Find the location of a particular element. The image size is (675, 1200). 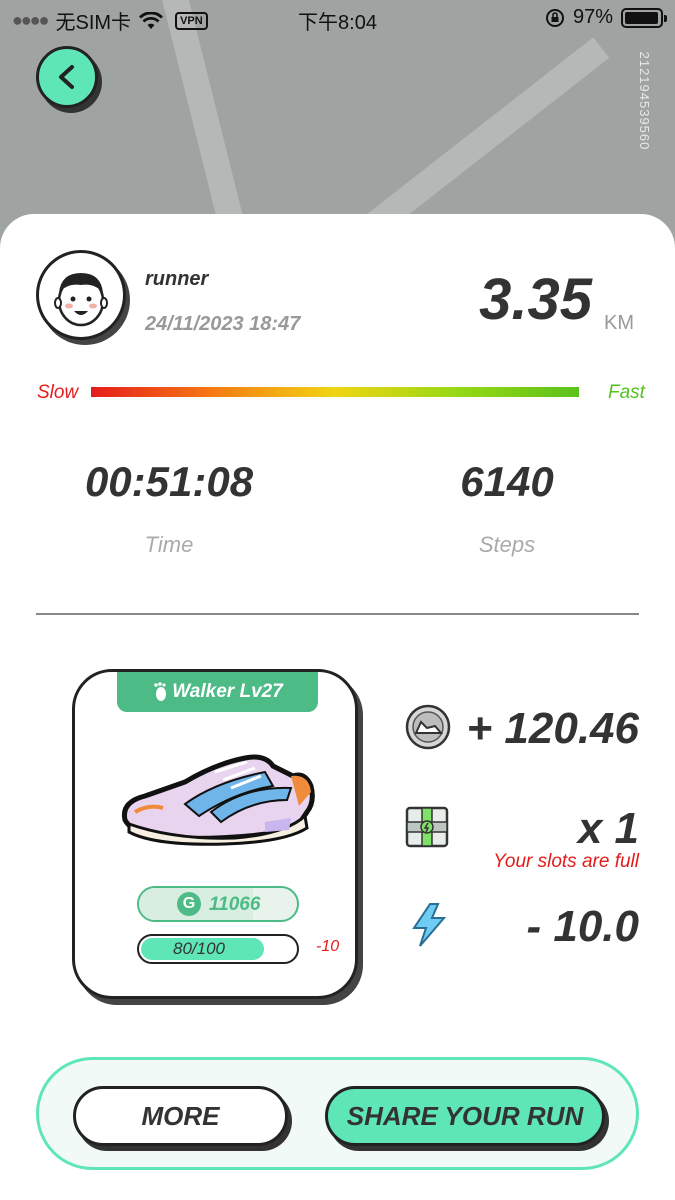

energy-value: - 10.0 is located at coordinates (582, 926).